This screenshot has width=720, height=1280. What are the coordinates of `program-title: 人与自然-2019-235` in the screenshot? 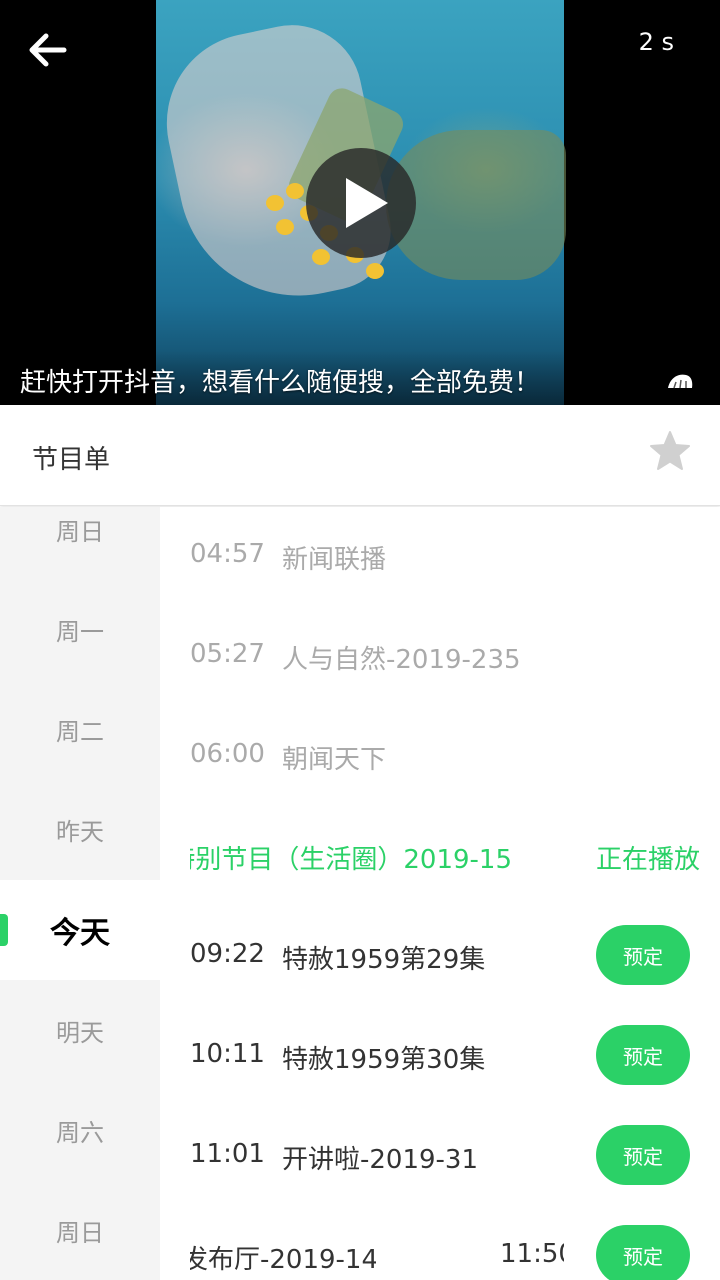 It's located at (401, 660).